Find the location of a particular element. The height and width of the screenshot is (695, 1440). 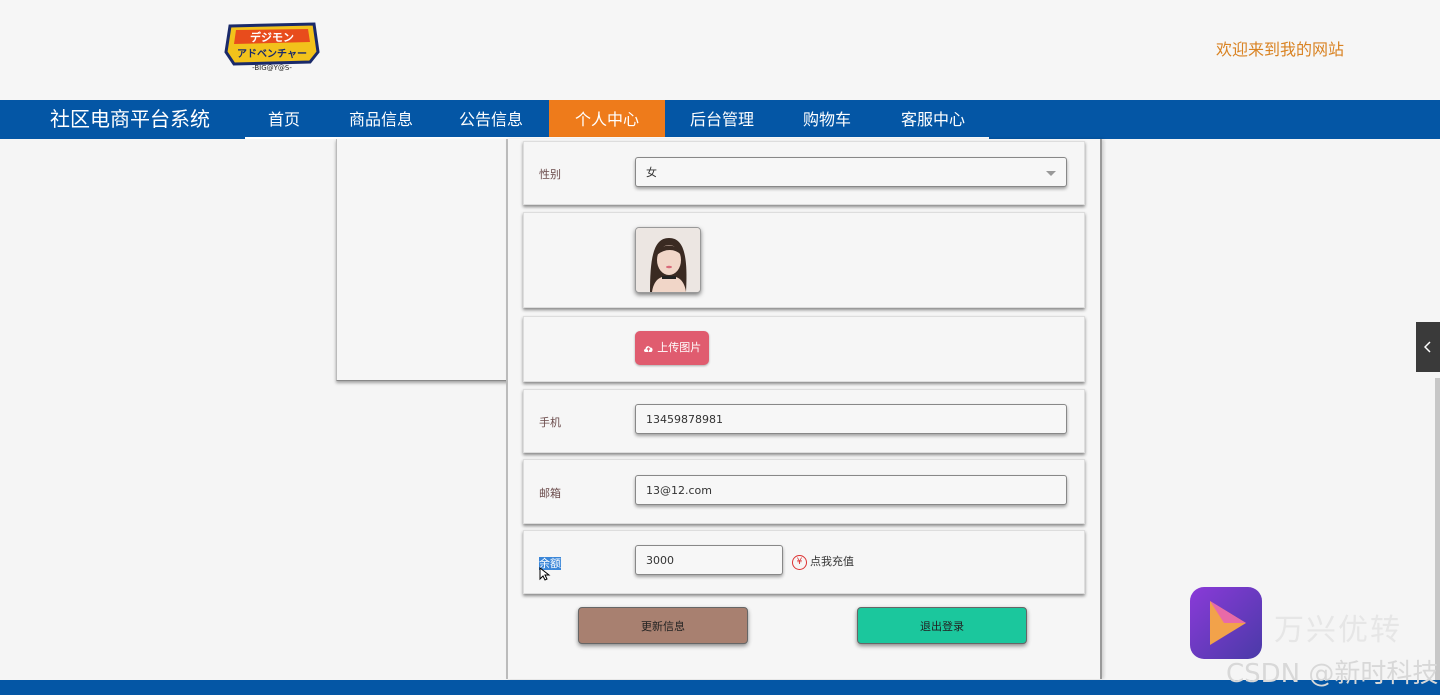

nav-item-home: 首页 is located at coordinates (284, 119).